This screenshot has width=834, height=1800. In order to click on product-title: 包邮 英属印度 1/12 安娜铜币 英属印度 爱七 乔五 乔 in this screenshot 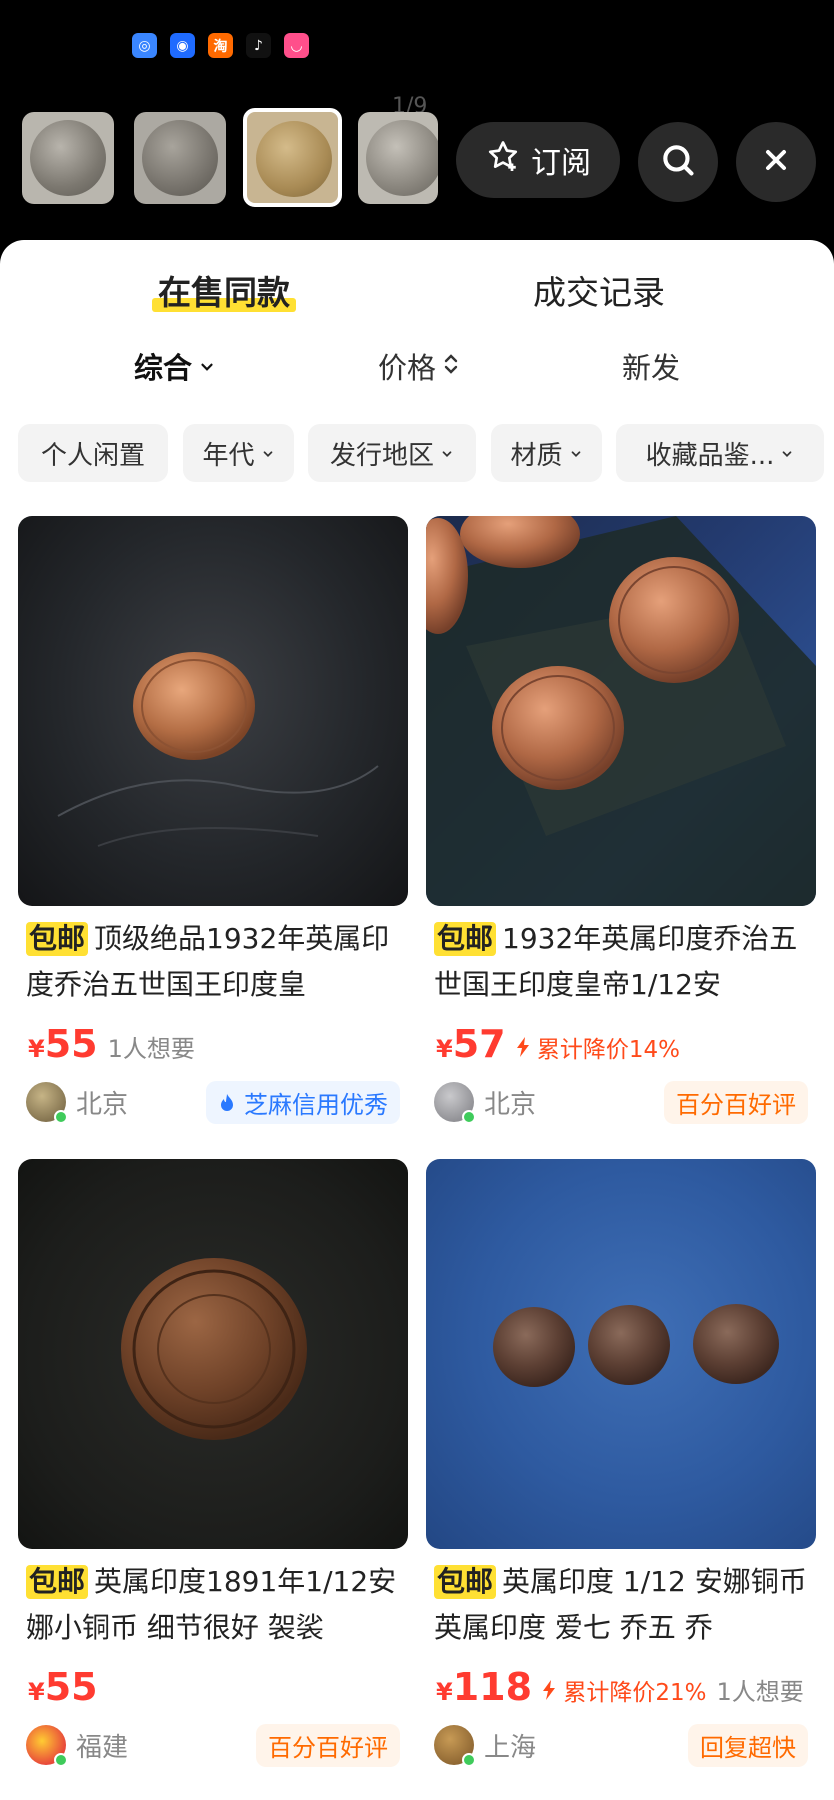, I will do `click(620, 1604)`.